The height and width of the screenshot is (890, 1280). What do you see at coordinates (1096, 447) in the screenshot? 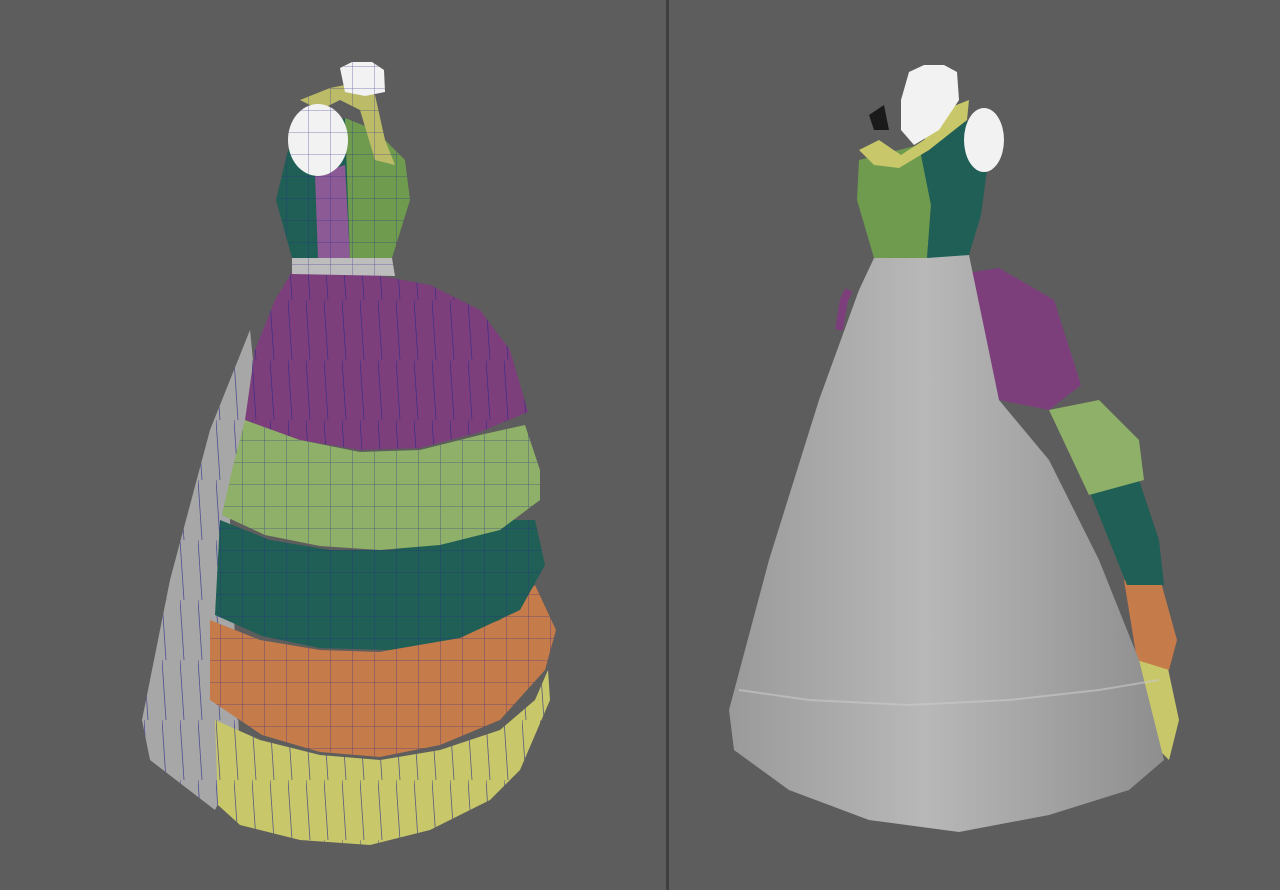
I see `light-green-tier` at bounding box center [1096, 447].